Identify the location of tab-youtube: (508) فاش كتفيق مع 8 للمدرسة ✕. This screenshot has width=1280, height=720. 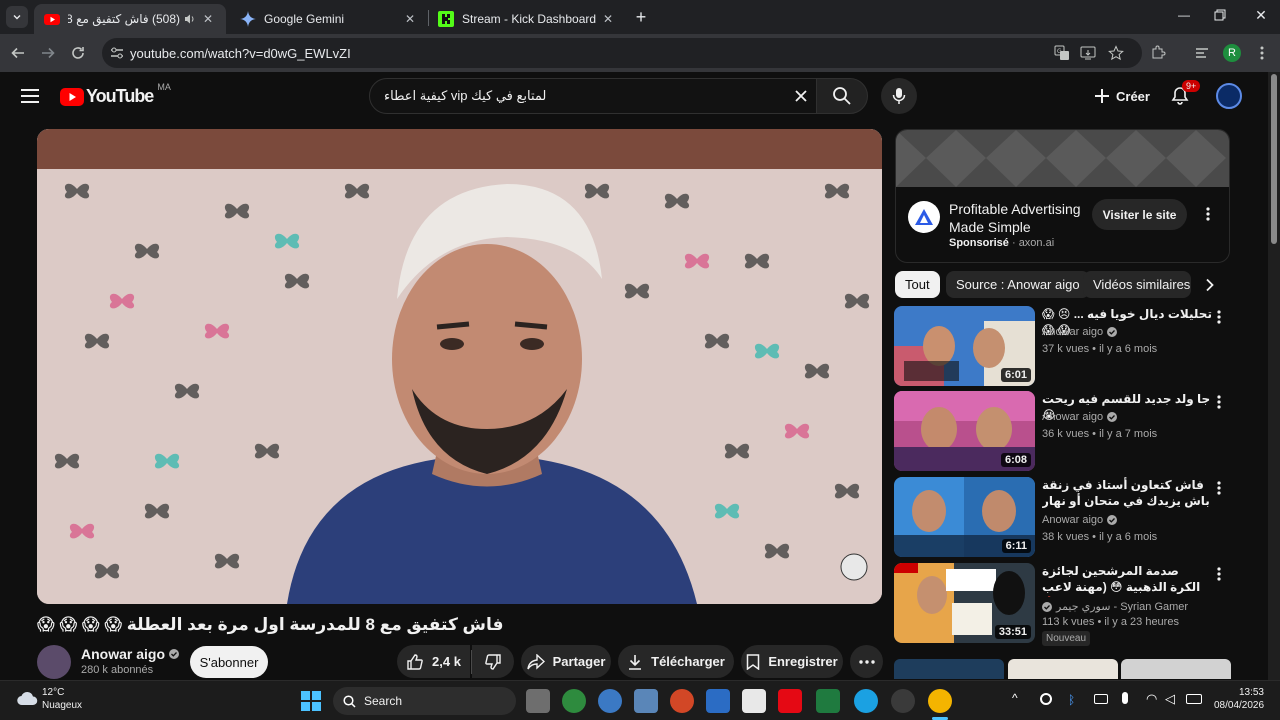
(130, 19).